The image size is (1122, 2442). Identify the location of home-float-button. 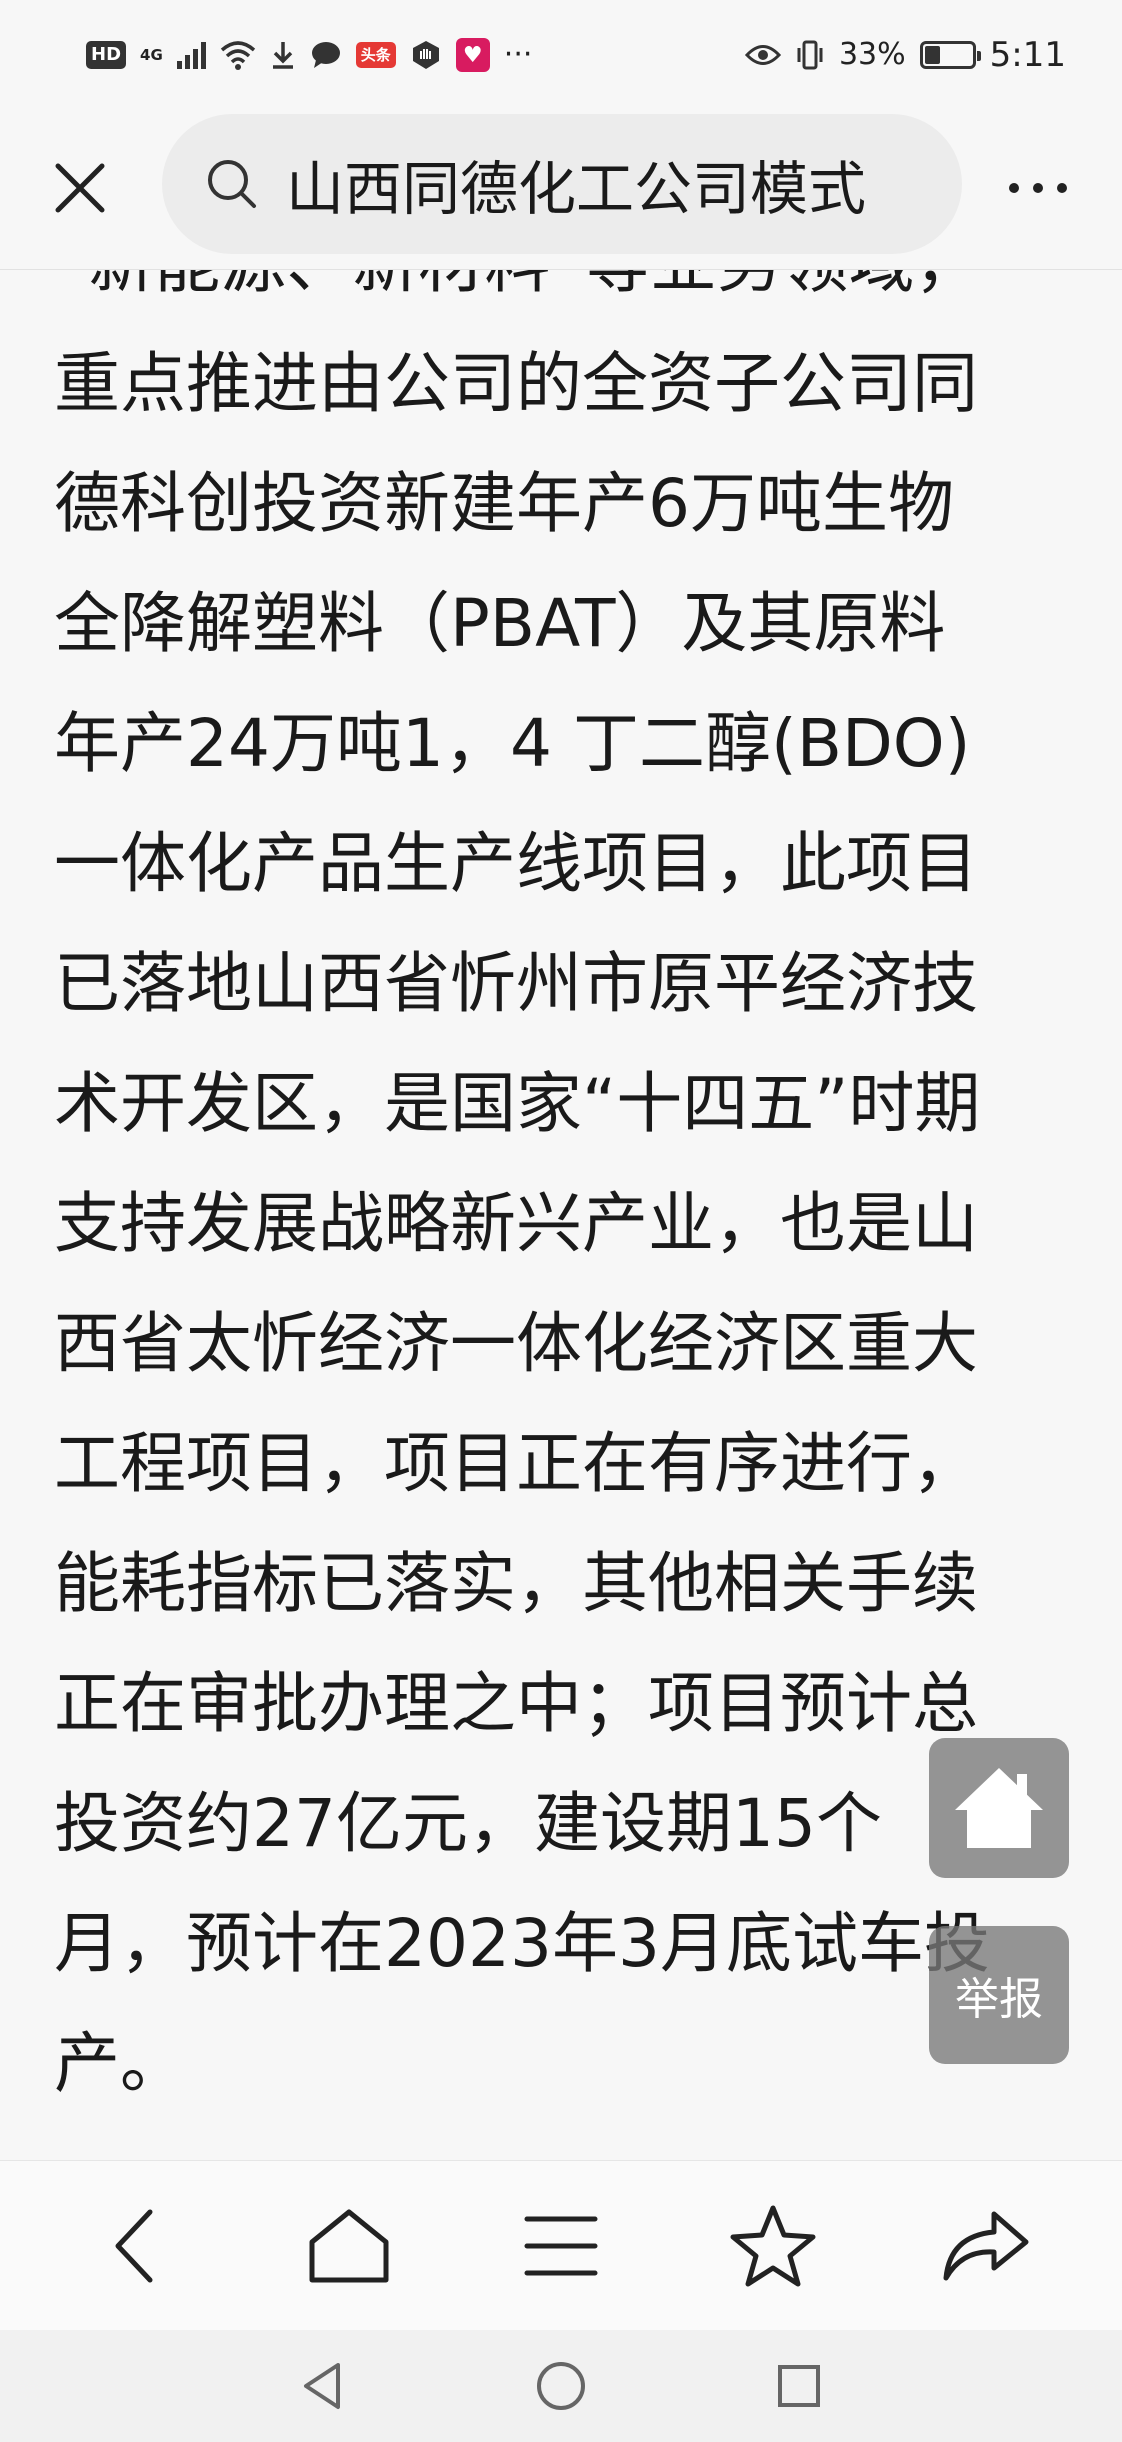
(999, 1808).